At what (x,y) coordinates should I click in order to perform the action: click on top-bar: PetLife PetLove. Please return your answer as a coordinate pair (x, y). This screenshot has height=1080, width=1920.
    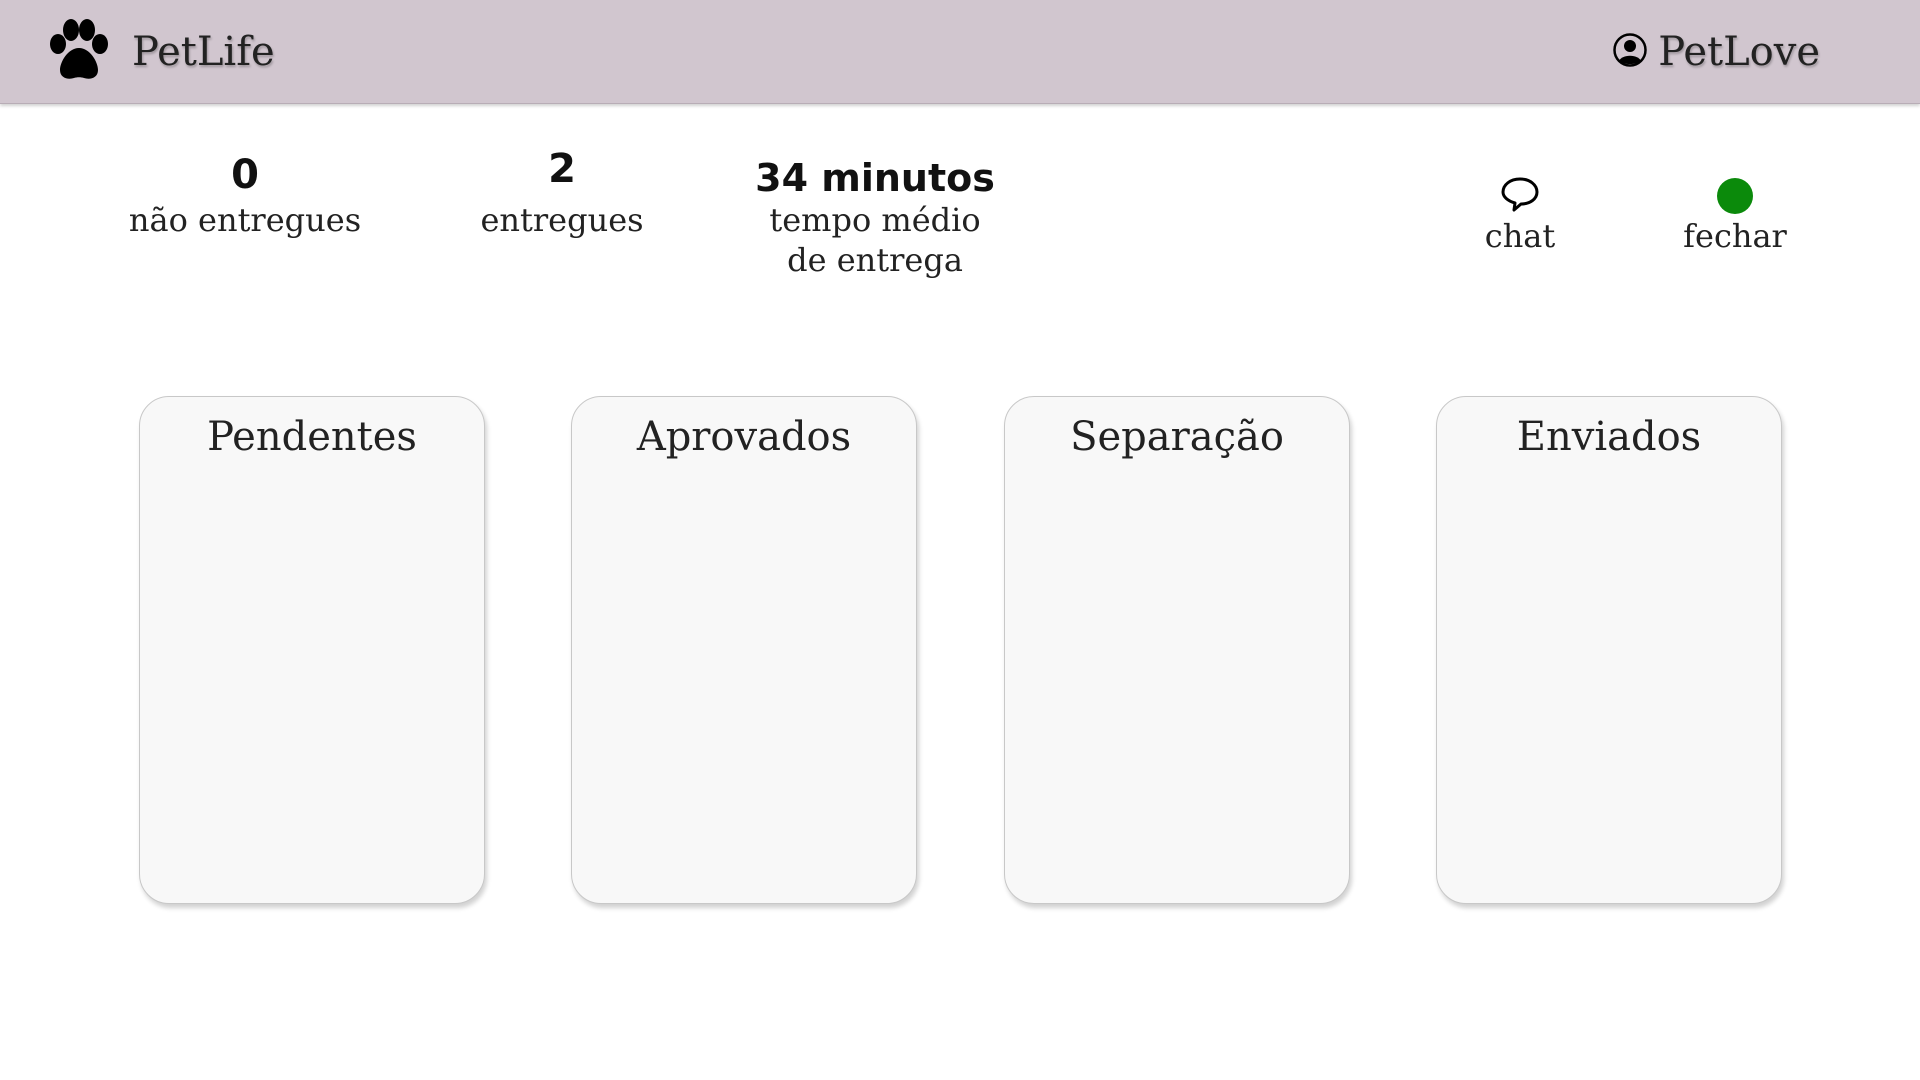
    Looking at the image, I should click on (960, 52).